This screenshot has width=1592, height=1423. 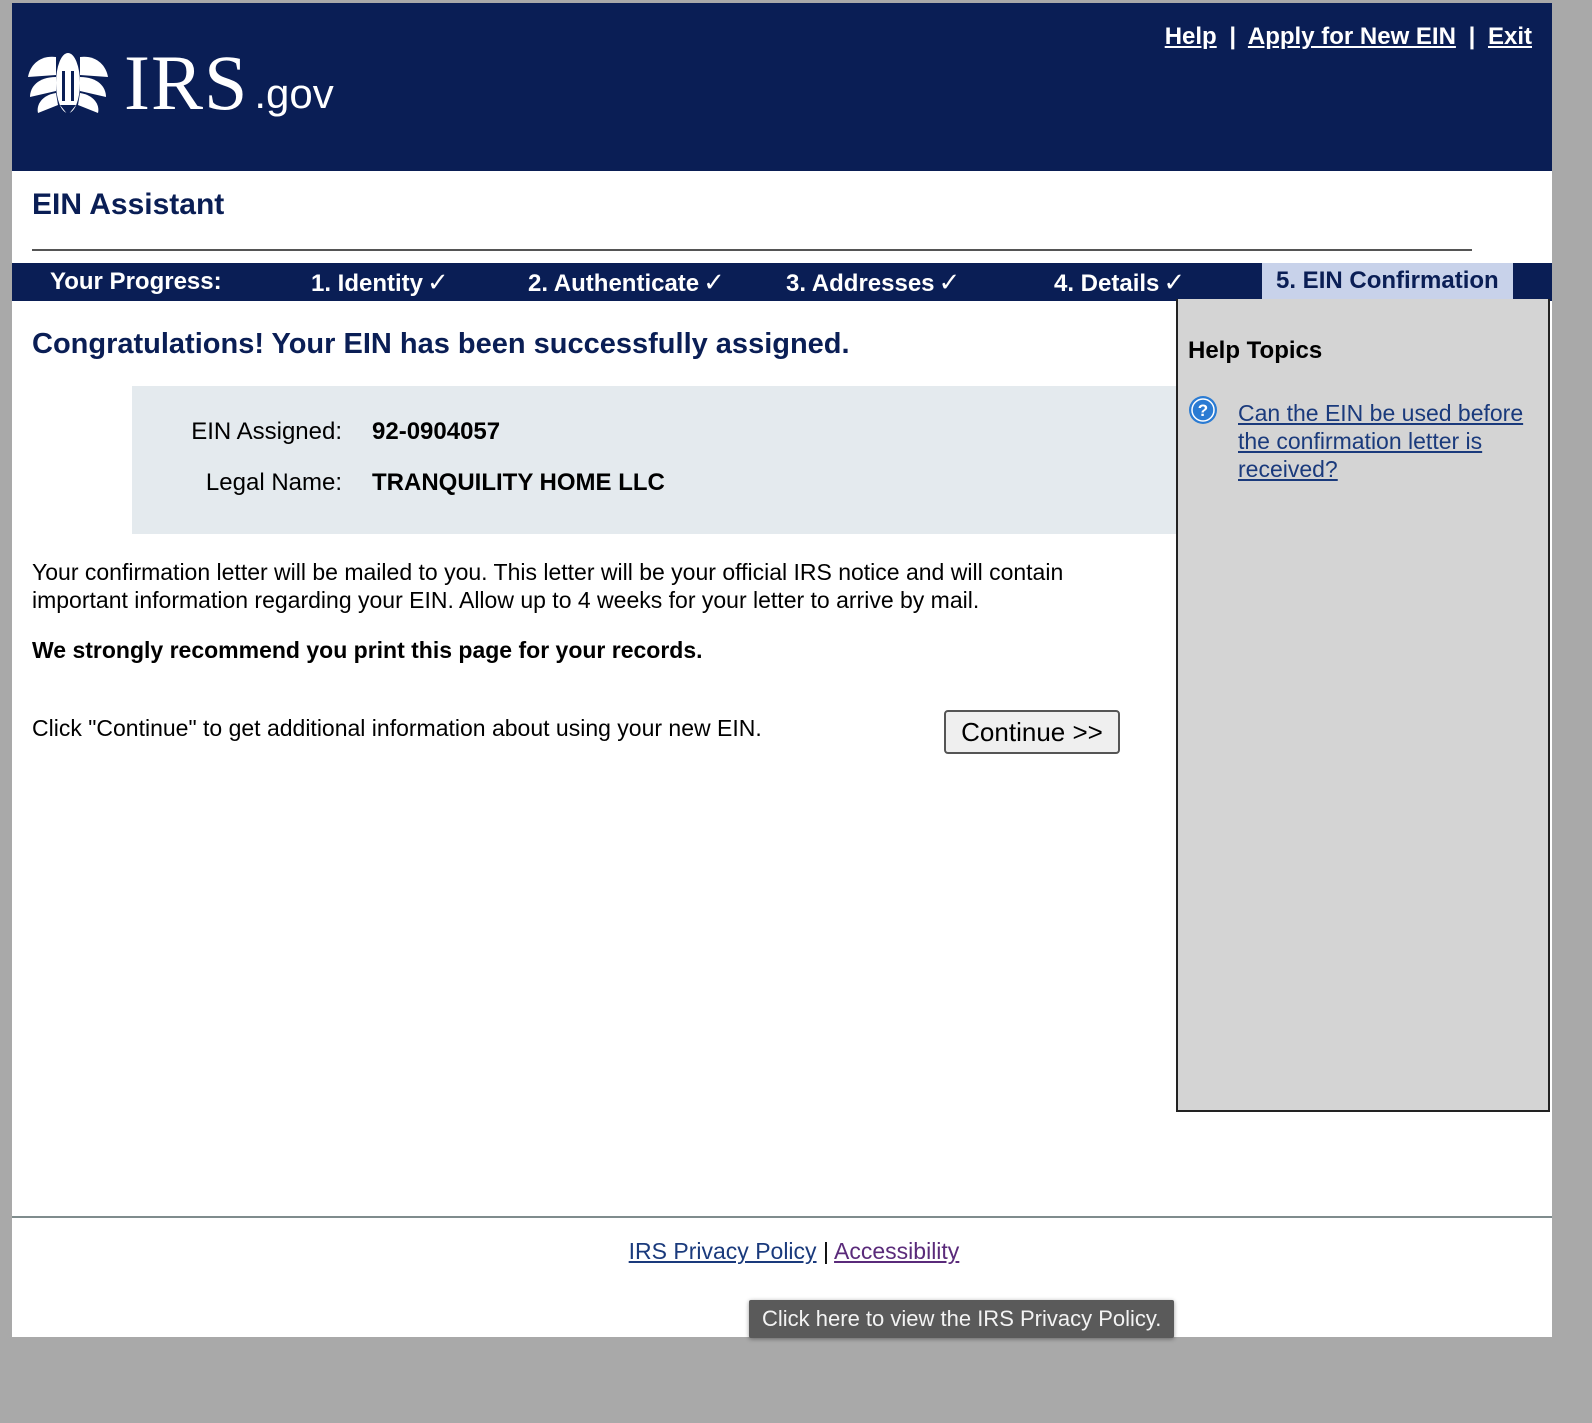 What do you see at coordinates (518, 482) in the screenshot?
I see `legal-name-value: TRANQUILITY HOME LLC` at bounding box center [518, 482].